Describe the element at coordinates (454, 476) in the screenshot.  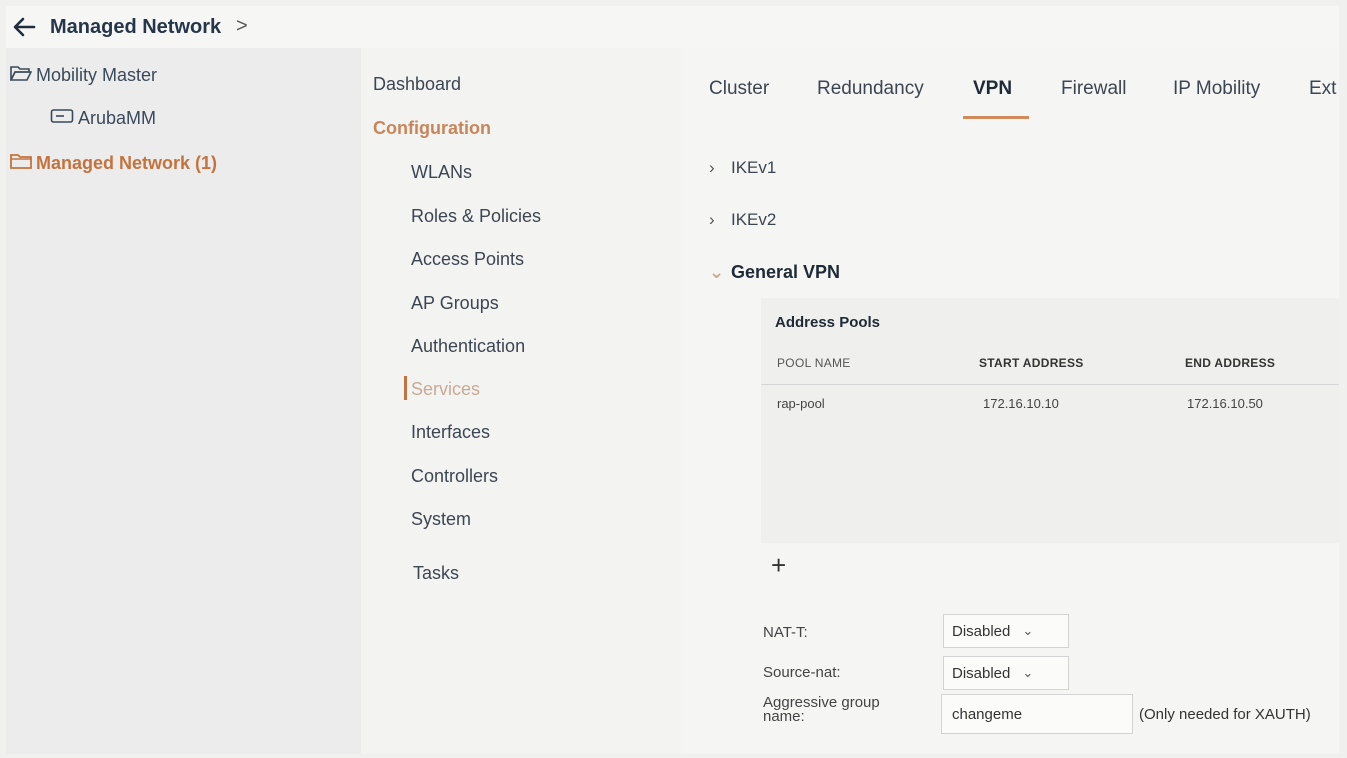
I see `nav-item-controllers: Controllers` at that location.